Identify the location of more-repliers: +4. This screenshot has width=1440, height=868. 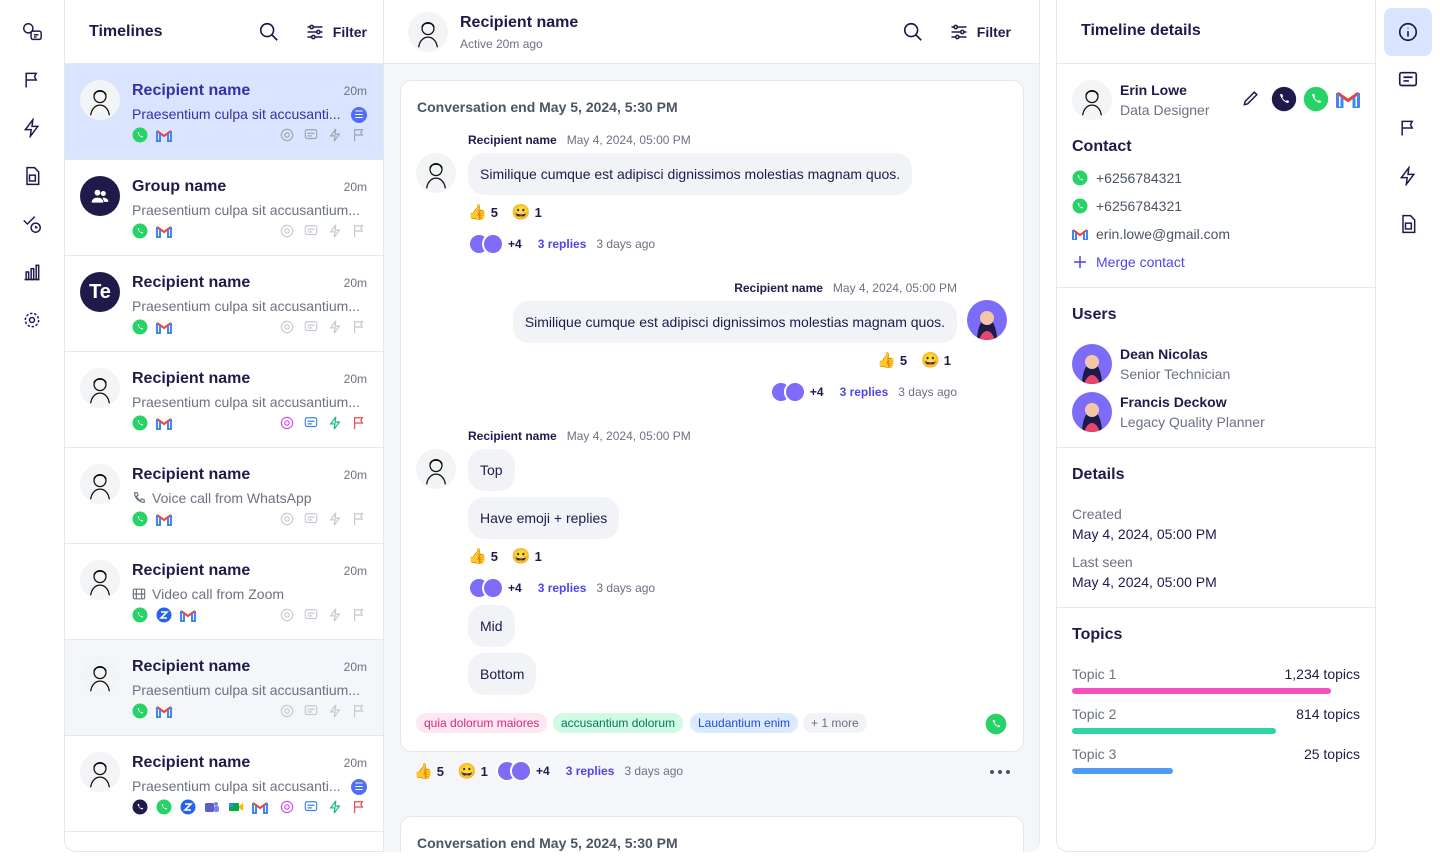
(816, 392).